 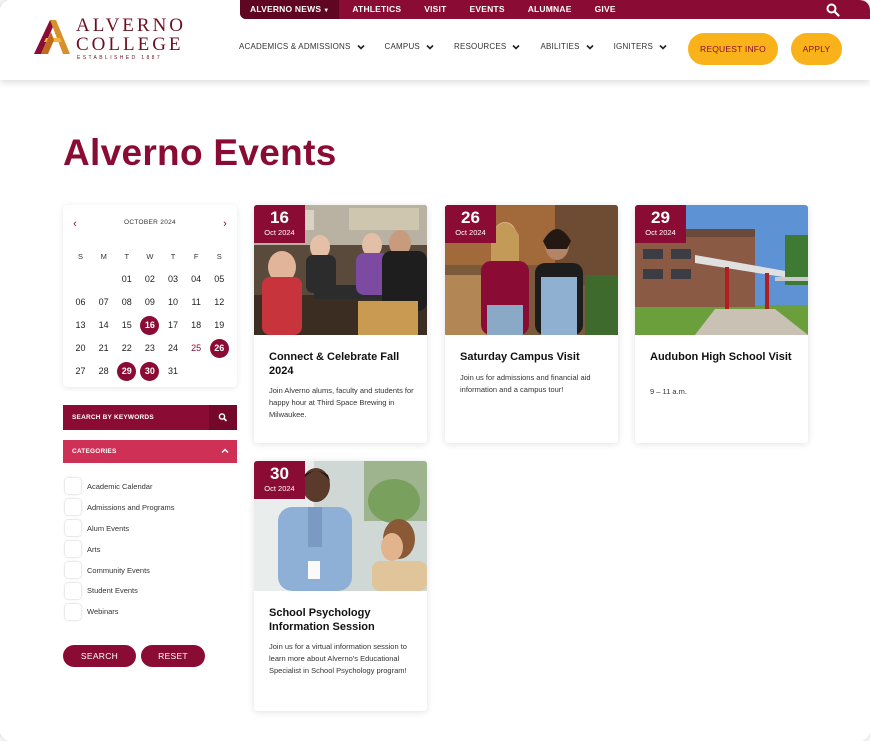 I want to click on category-item: Alum Events, so click(x=120, y=528).